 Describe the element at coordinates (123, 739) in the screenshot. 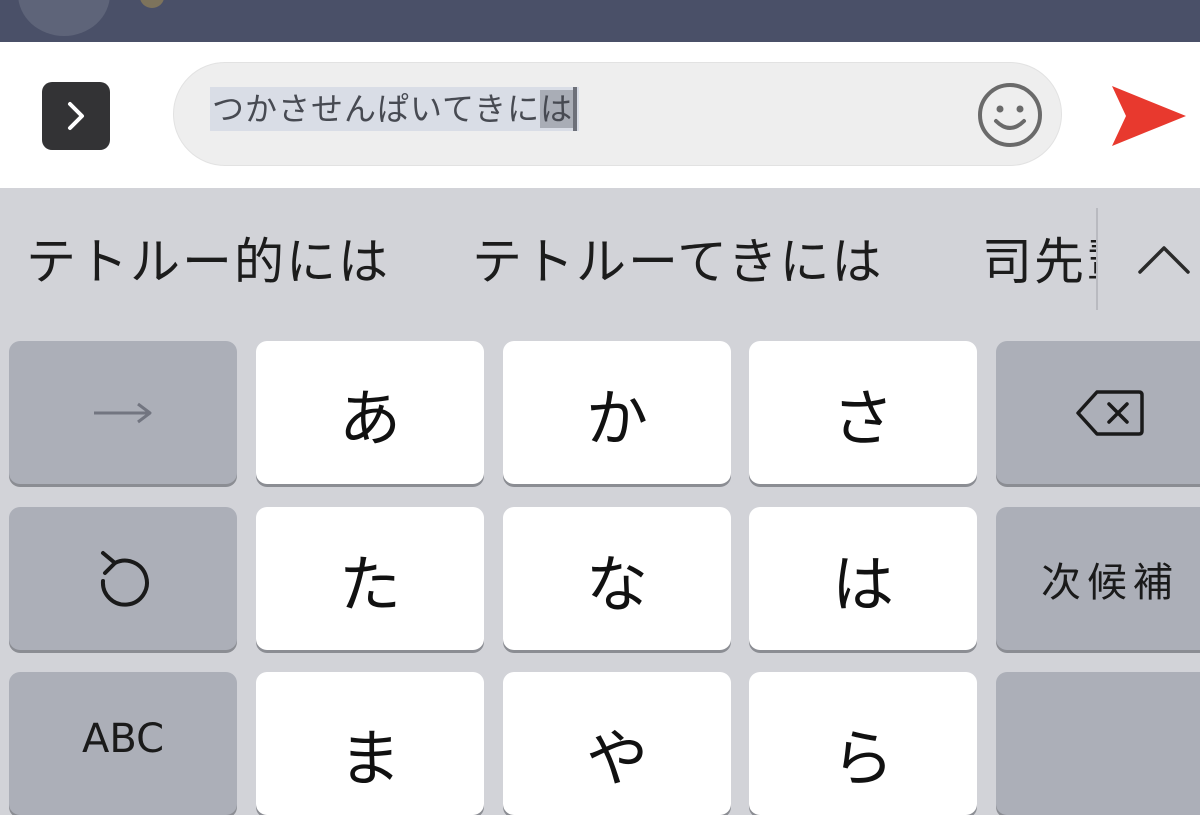

I see `abc-label: ABC` at that location.